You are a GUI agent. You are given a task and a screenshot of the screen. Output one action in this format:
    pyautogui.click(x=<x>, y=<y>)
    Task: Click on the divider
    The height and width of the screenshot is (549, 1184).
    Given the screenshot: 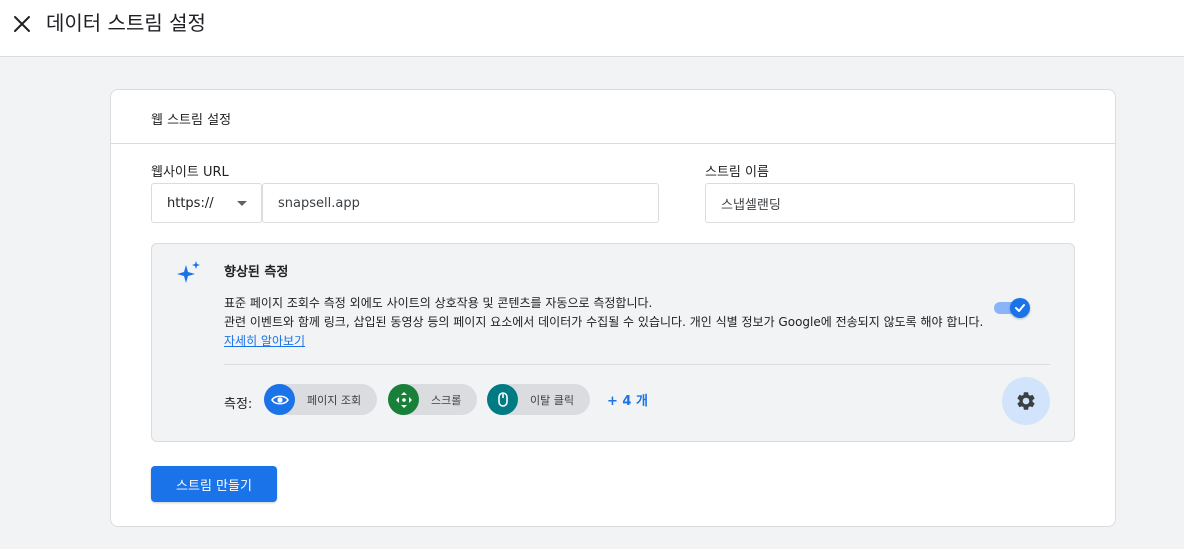 What is the action you would take?
    pyautogui.click(x=637, y=364)
    